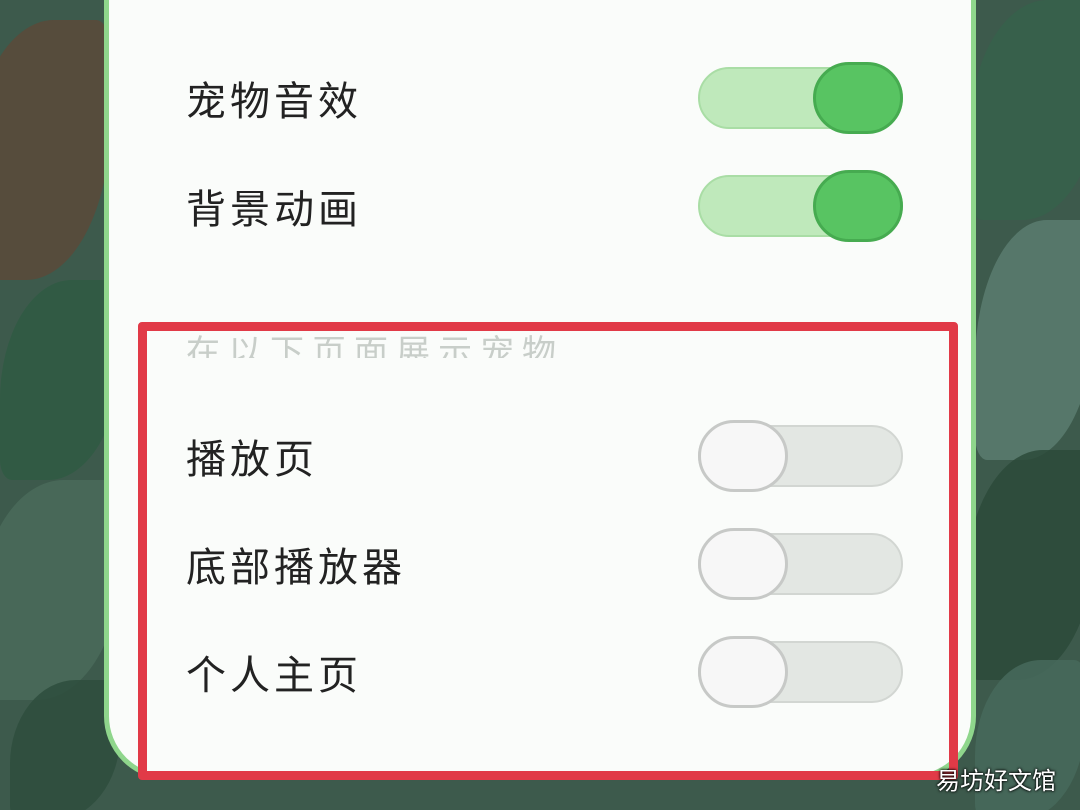 The image size is (1080, 810). What do you see at coordinates (546, 98) in the screenshot?
I see `setting-row-pet-sound: 宠物音效` at bounding box center [546, 98].